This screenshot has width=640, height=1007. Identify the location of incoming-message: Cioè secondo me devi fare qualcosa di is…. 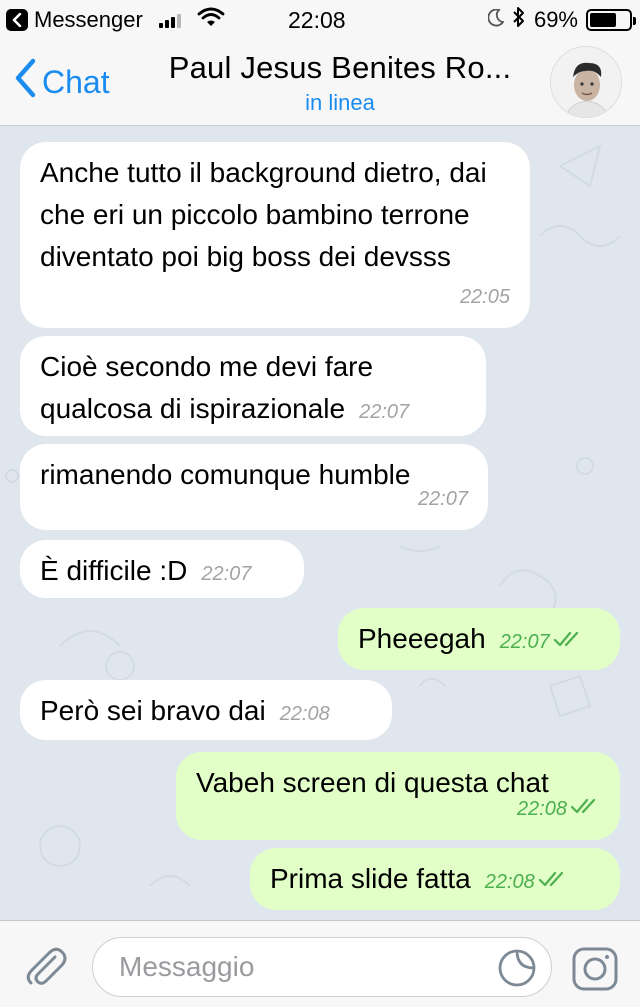
(253, 386).